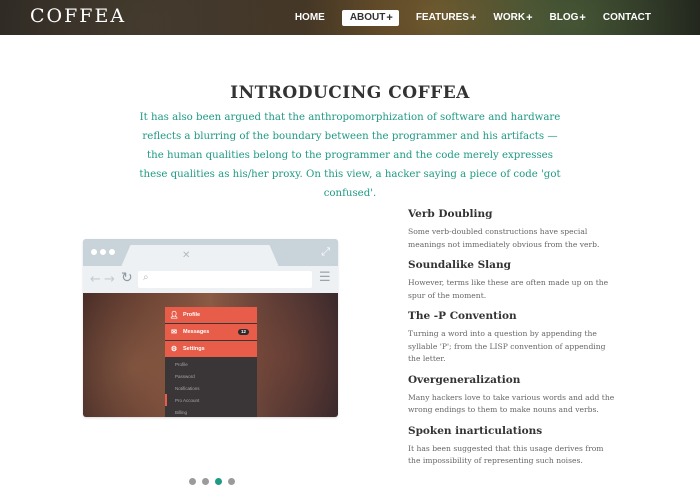 The image size is (700, 500). Describe the element at coordinates (211, 315) in the screenshot. I see `mockup-menu-row: 👤︎ Profile` at that location.